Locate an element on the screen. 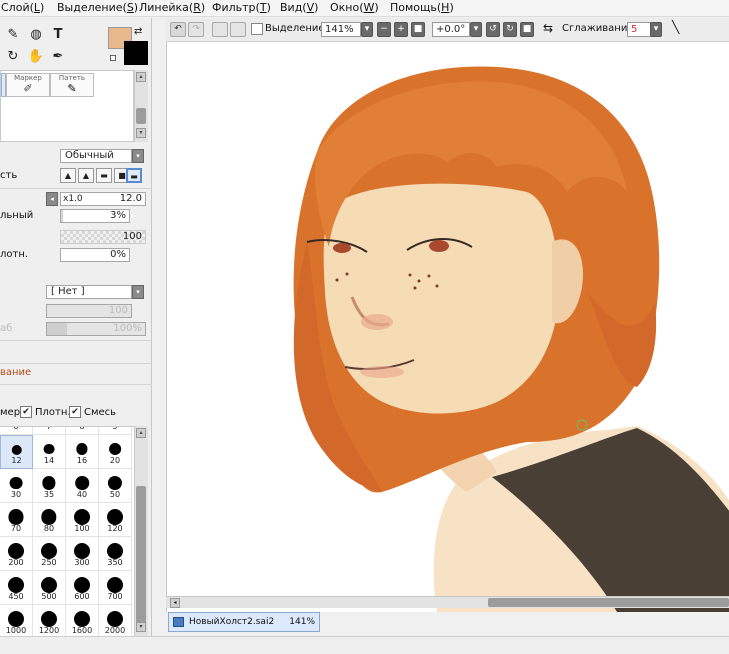  brush-size-20: 20 is located at coordinates (115, 452).